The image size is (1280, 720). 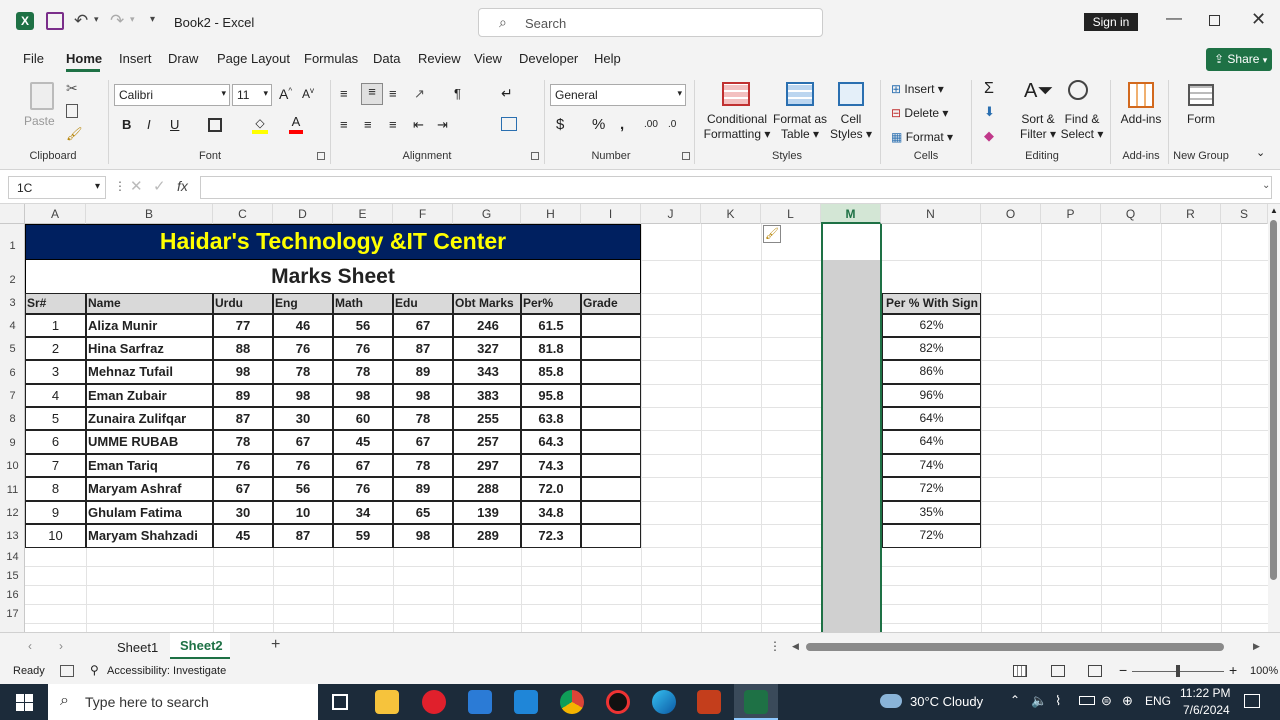 I want to click on insert-cells-button: ⊞ Insert ▾, so click(x=917, y=89).